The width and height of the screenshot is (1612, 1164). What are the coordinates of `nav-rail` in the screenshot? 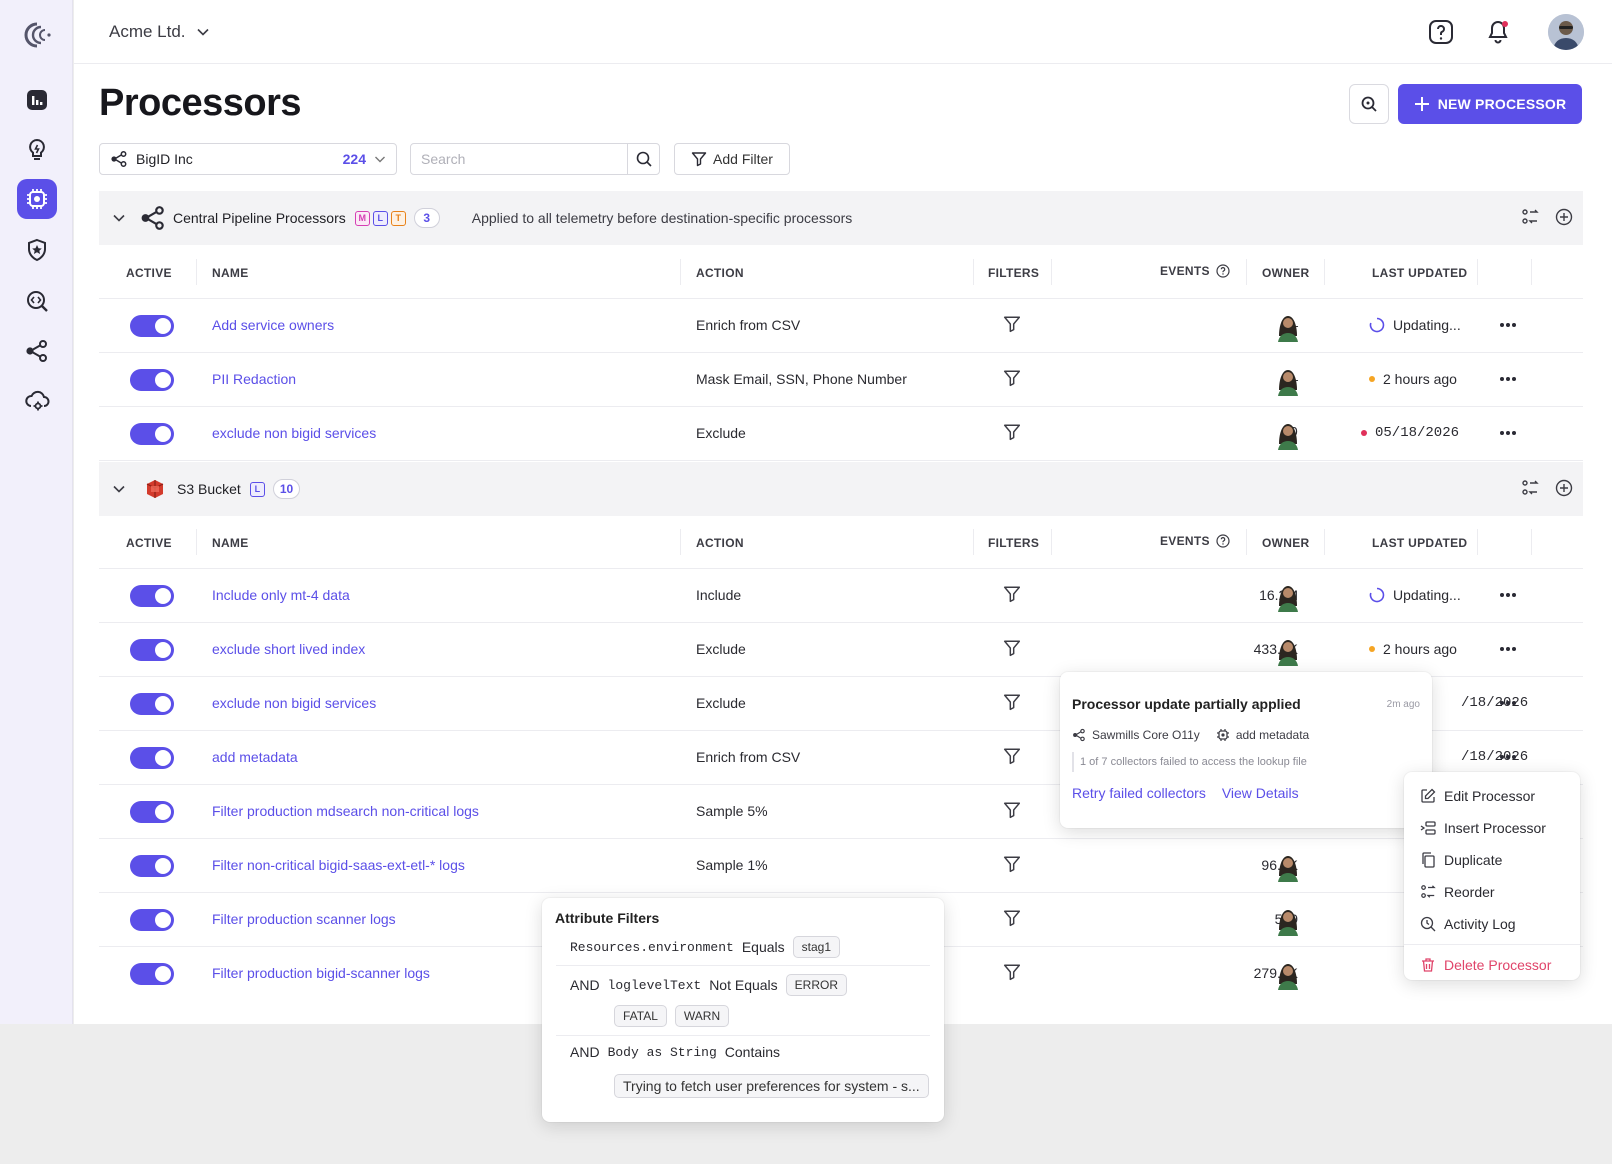 It's located at (36, 512).